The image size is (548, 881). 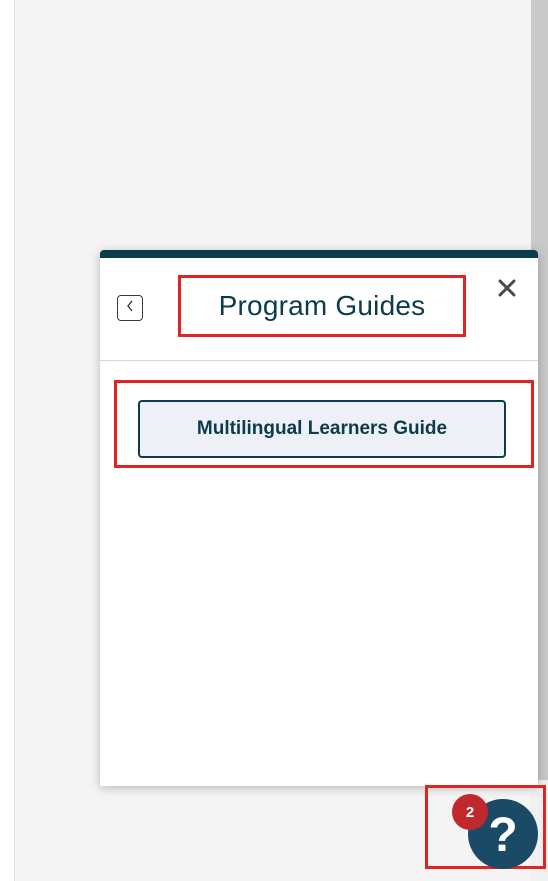 What do you see at coordinates (470, 812) in the screenshot?
I see `notification-badge: 2` at bounding box center [470, 812].